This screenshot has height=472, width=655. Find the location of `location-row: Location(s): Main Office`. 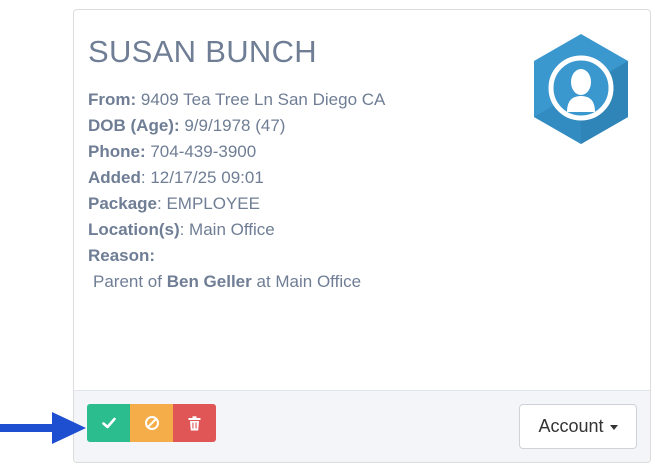

location-row: Location(s): Main Office is located at coordinates (236, 233).